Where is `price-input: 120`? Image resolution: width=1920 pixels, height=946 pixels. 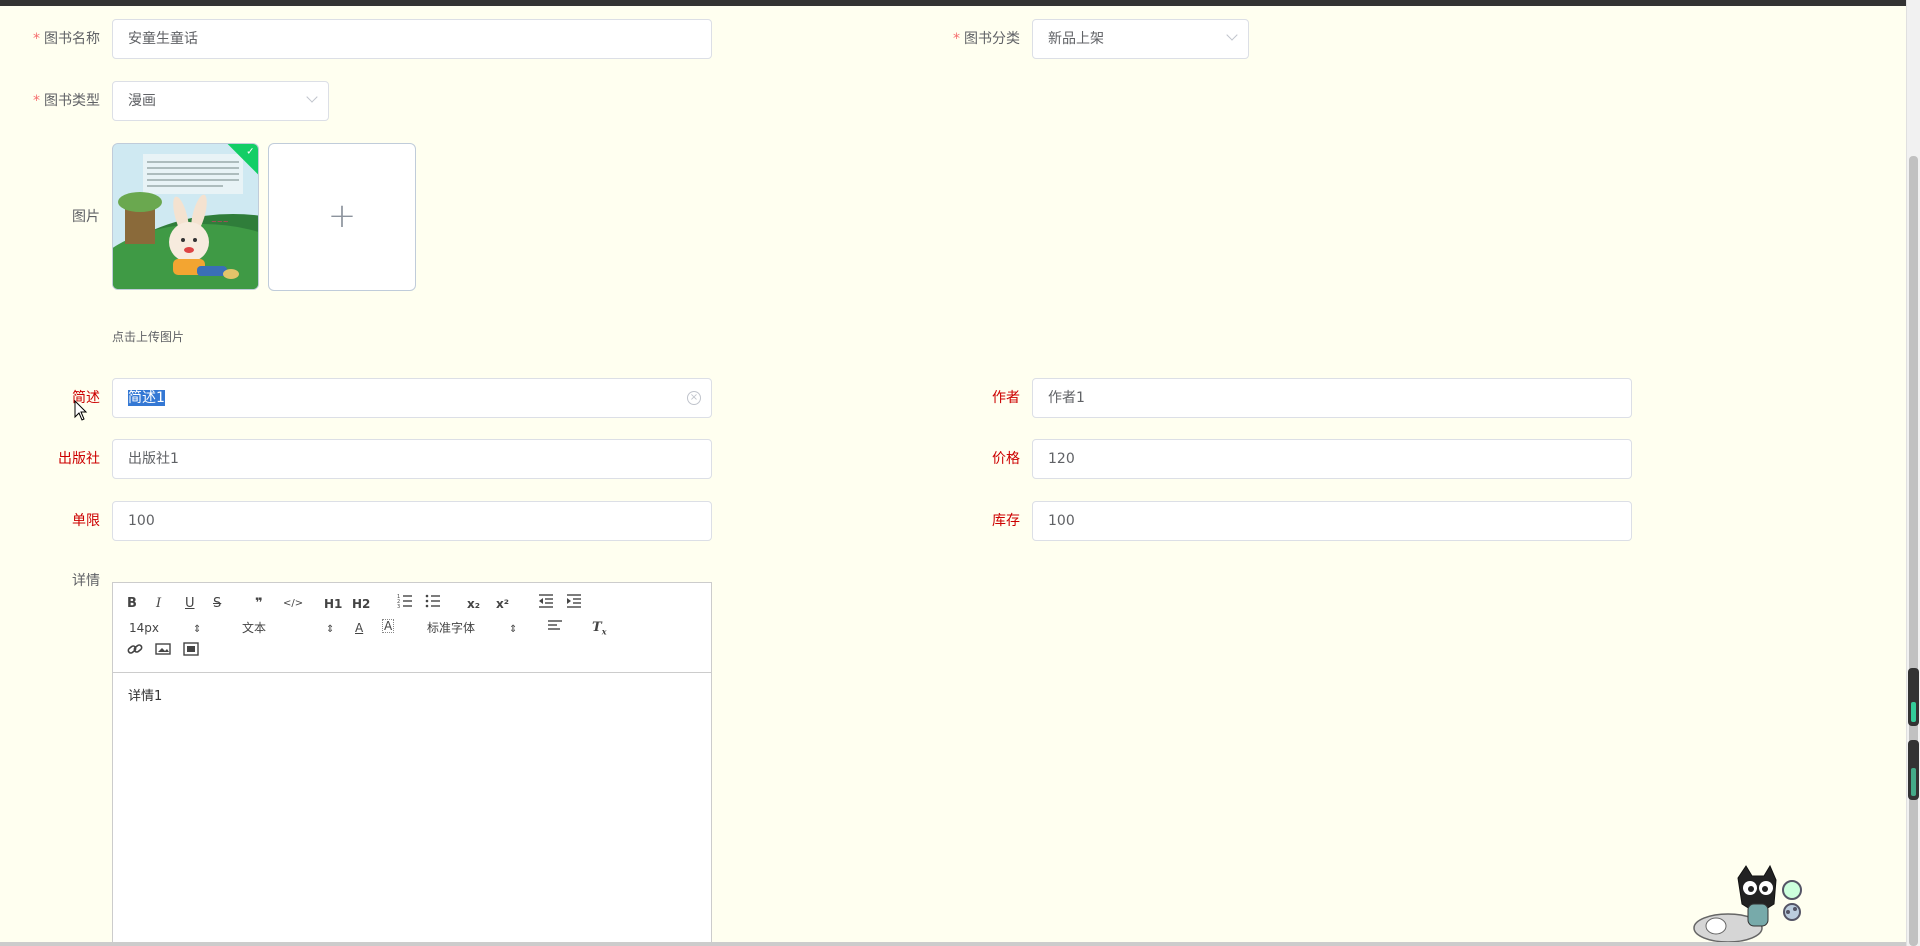 price-input: 120 is located at coordinates (1332, 459).